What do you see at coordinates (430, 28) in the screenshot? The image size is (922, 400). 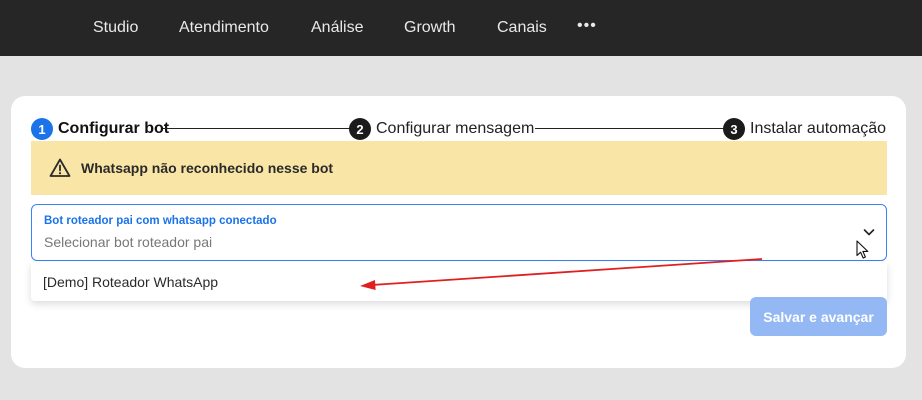 I see `nav-item-growth: Growth` at bounding box center [430, 28].